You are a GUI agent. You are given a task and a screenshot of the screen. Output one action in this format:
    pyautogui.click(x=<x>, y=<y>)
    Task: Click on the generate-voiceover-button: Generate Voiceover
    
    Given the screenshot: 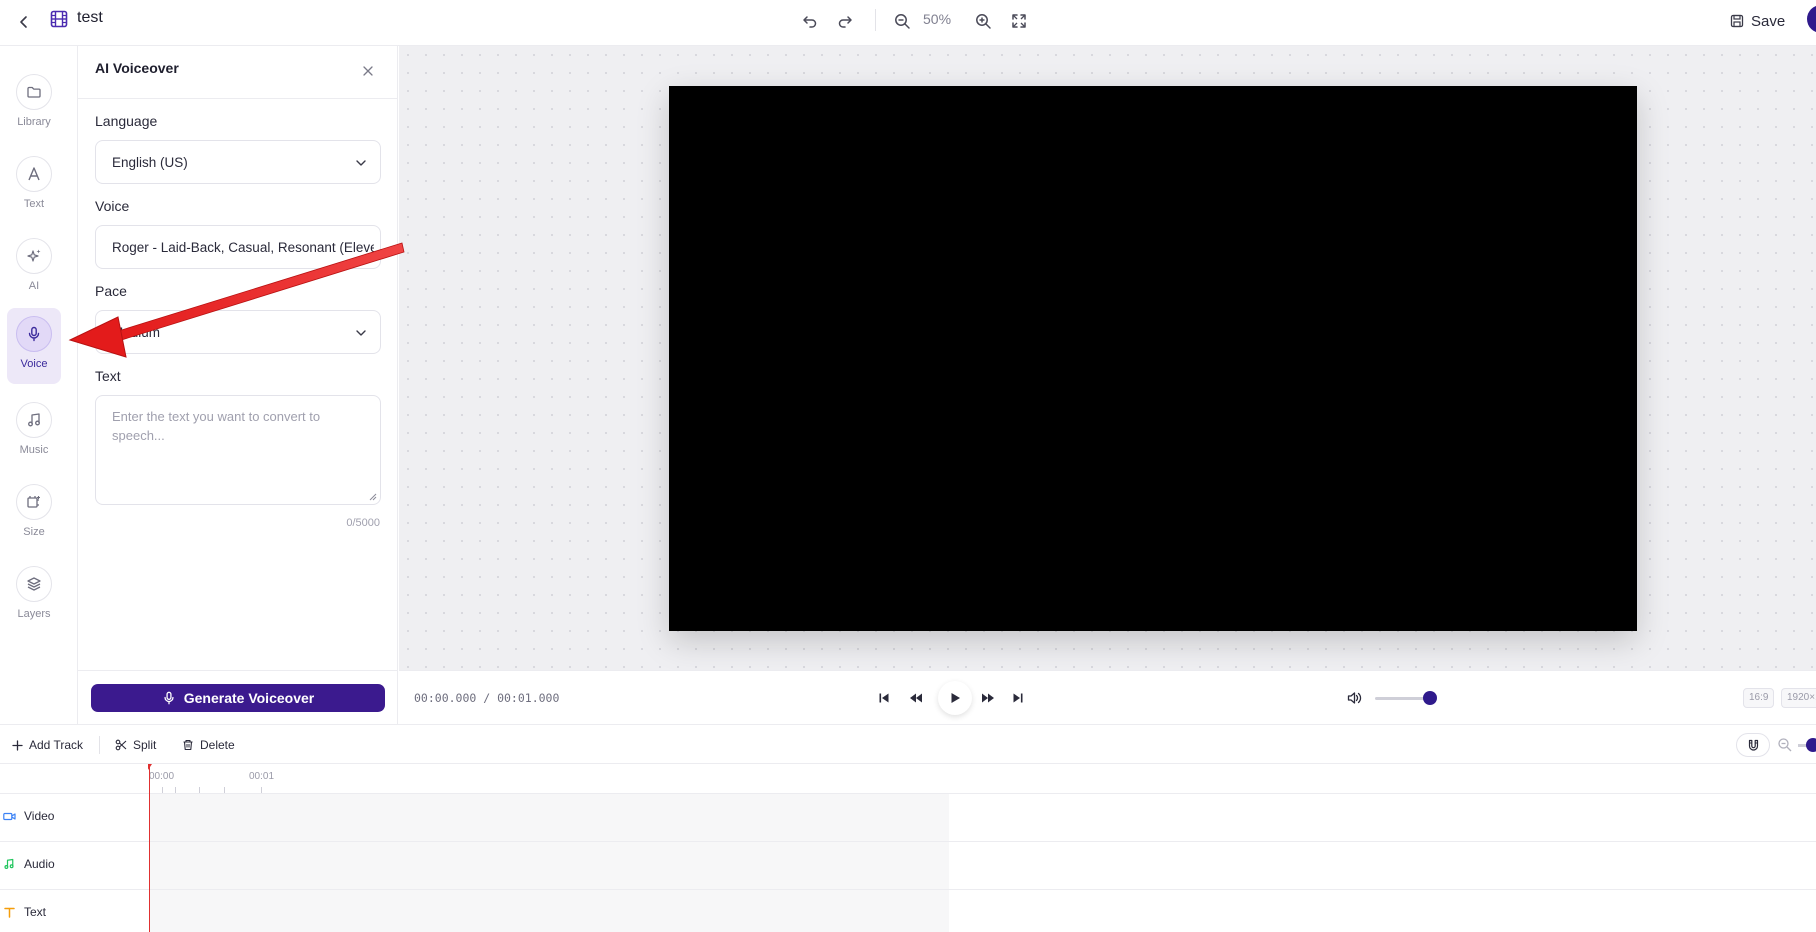 What is the action you would take?
    pyautogui.click(x=238, y=698)
    